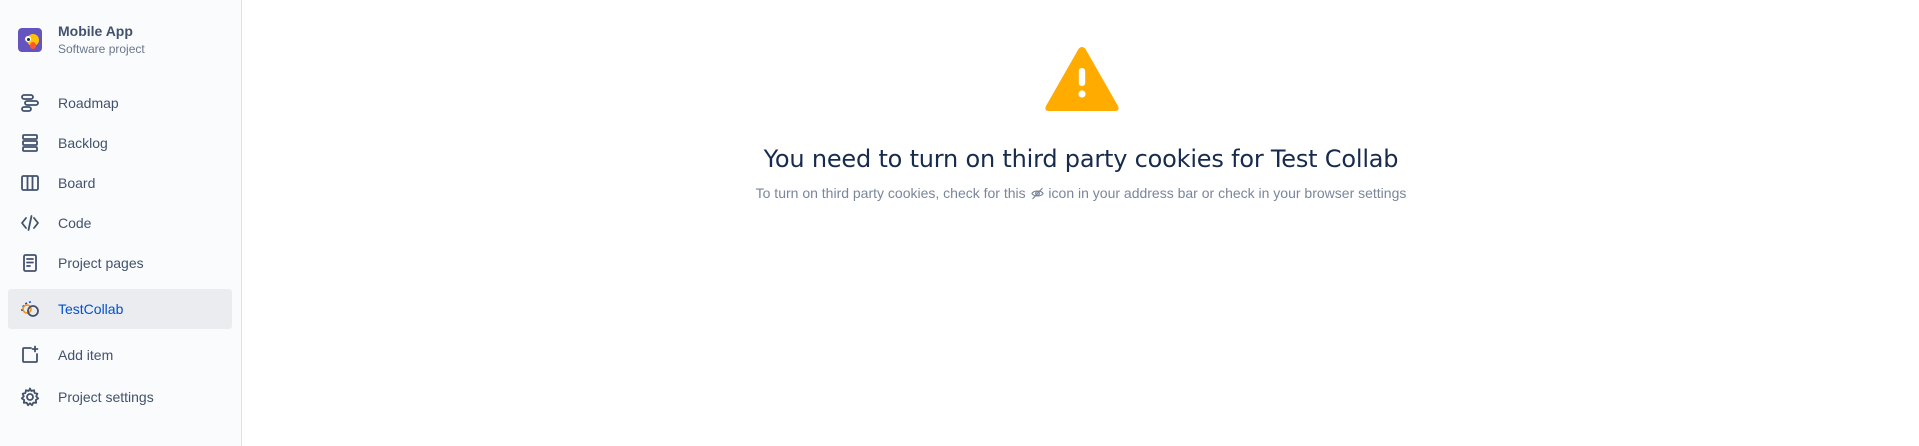 The image size is (1919, 446). Describe the element at coordinates (30, 263) in the screenshot. I see `project-pages-icon` at that location.